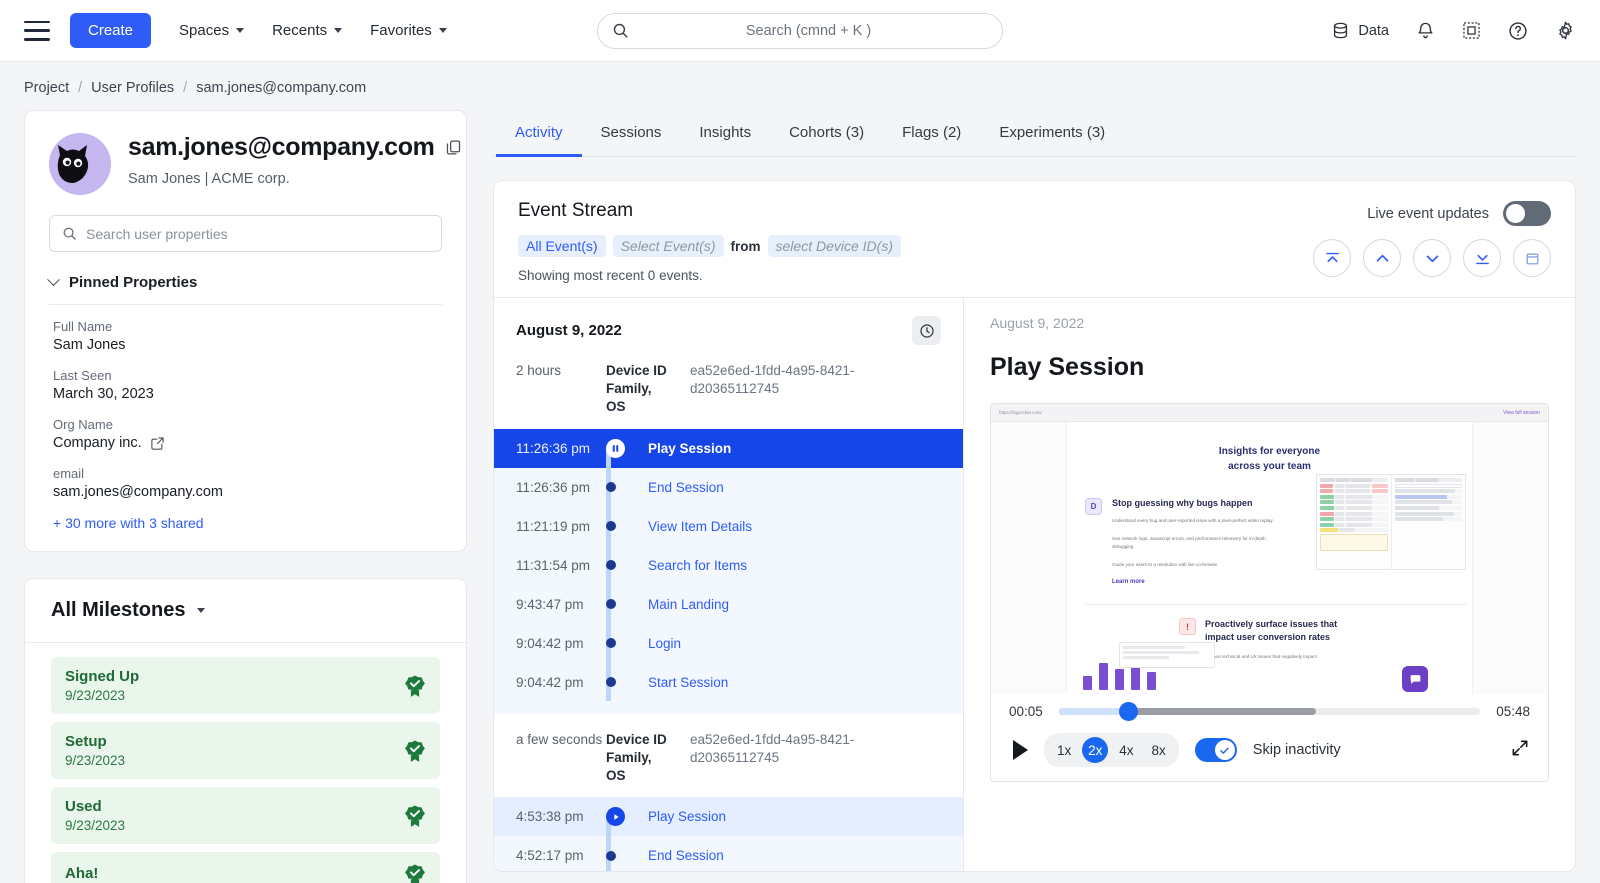 This screenshot has height=883, width=1600. What do you see at coordinates (688, 682) in the screenshot?
I see `event-name: Start Session` at bounding box center [688, 682].